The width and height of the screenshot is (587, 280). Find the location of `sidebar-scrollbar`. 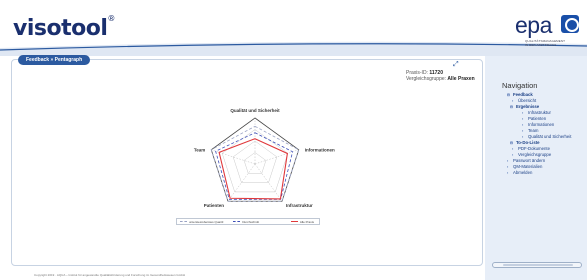

sidebar-scrollbar is located at coordinates (537, 265).